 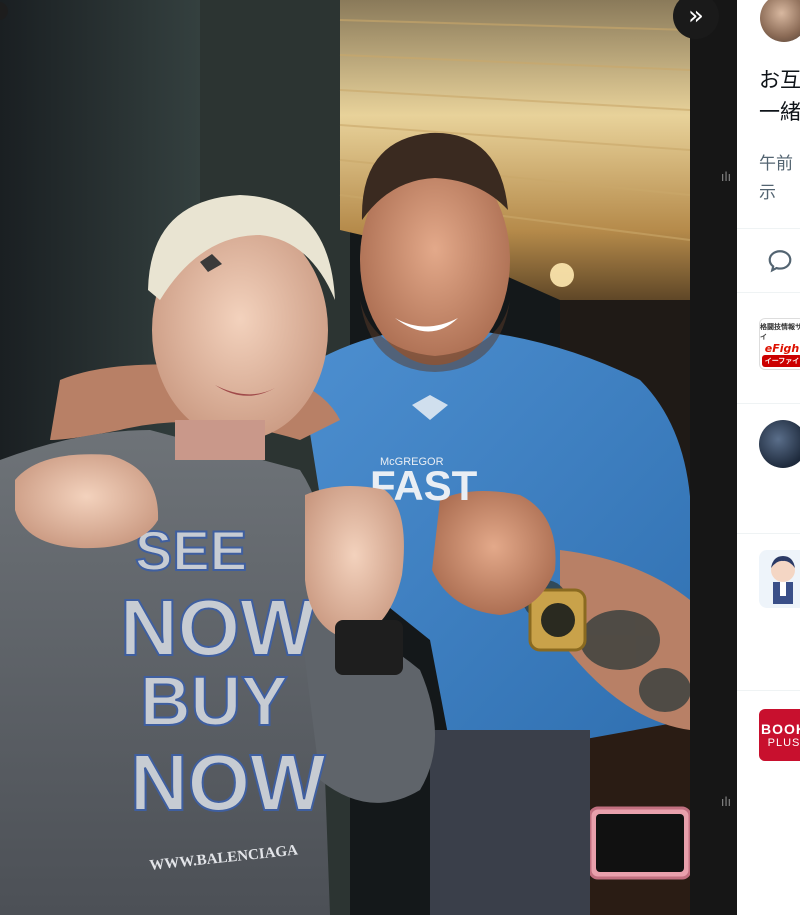 What do you see at coordinates (780, 331) in the screenshot?
I see `efight-label-1: 格闘技情報サイ` at bounding box center [780, 331].